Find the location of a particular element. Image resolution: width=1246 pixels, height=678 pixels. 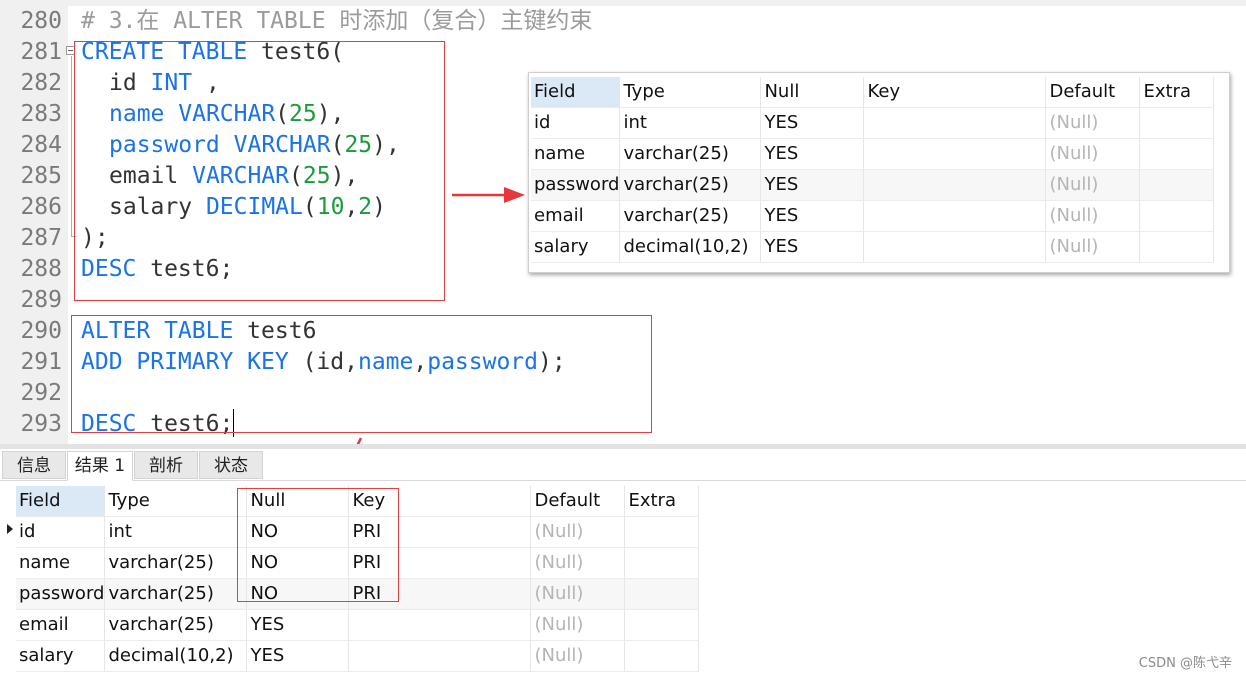

highlight-box-create-table is located at coordinates (259, 171).